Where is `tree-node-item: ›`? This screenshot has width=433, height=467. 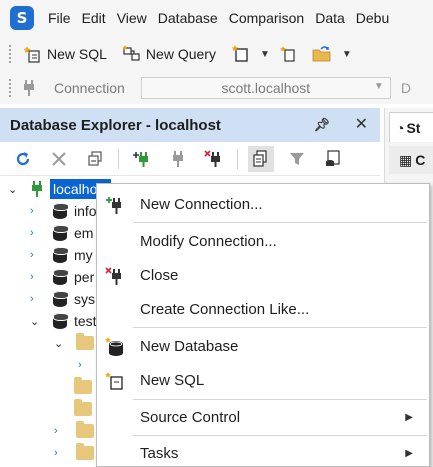 tree-node-item: › is located at coordinates (85, 365).